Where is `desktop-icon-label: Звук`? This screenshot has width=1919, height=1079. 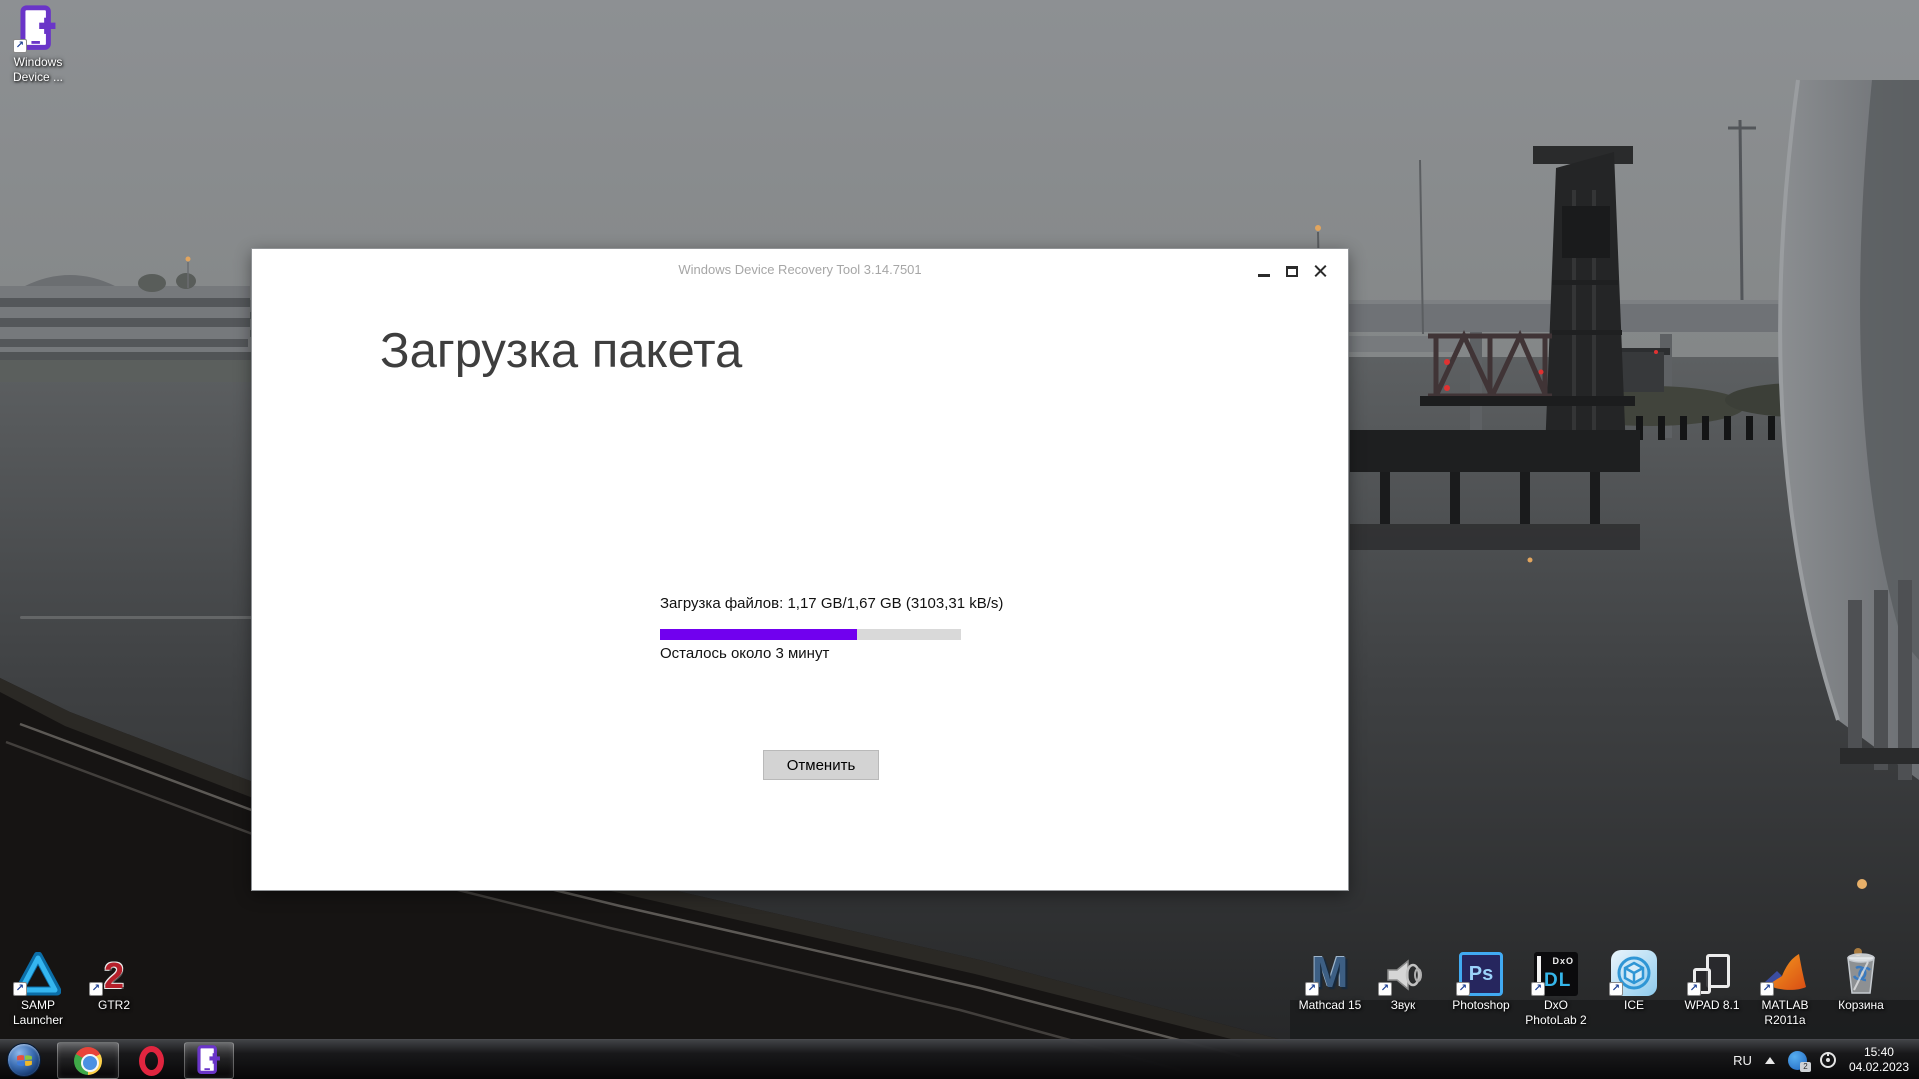
desktop-icon-label: Звук is located at coordinates (1403, 1005).